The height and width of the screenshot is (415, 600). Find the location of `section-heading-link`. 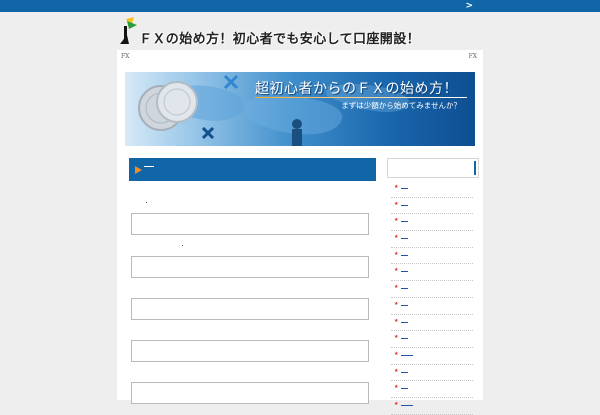

section-heading-link is located at coordinates (149, 167).